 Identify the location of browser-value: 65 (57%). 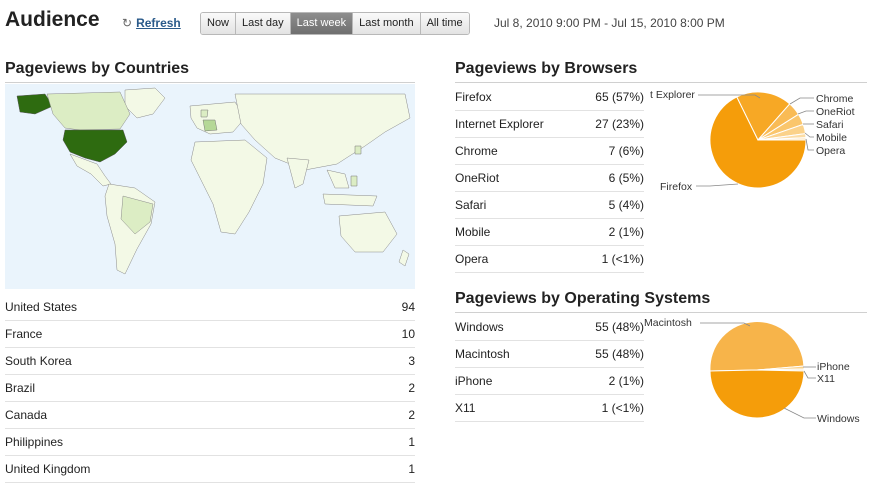
(610, 97).